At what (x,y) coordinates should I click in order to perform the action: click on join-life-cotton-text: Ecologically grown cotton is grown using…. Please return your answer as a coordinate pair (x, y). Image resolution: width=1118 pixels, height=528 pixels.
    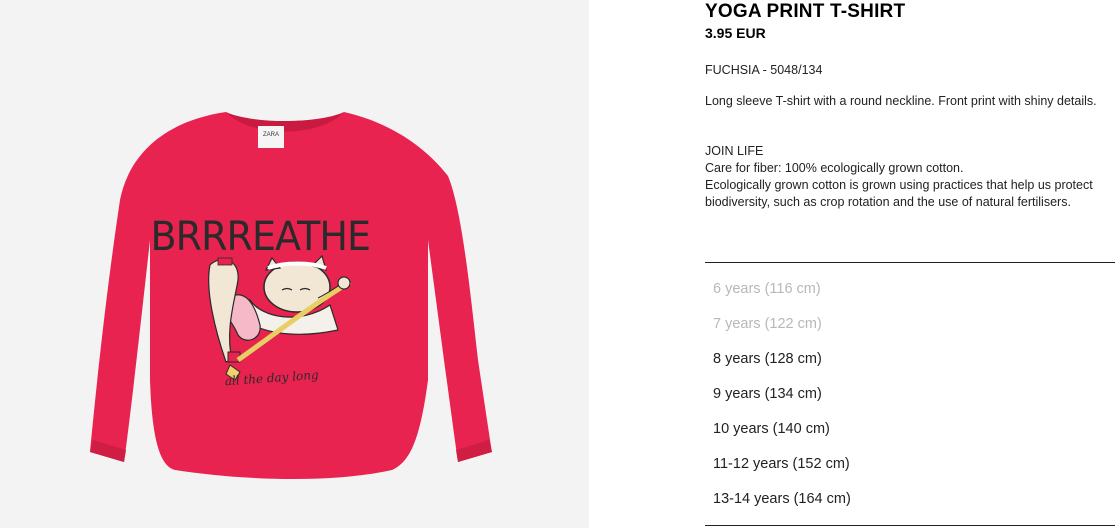
    Looking at the image, I should click on (899, 193).